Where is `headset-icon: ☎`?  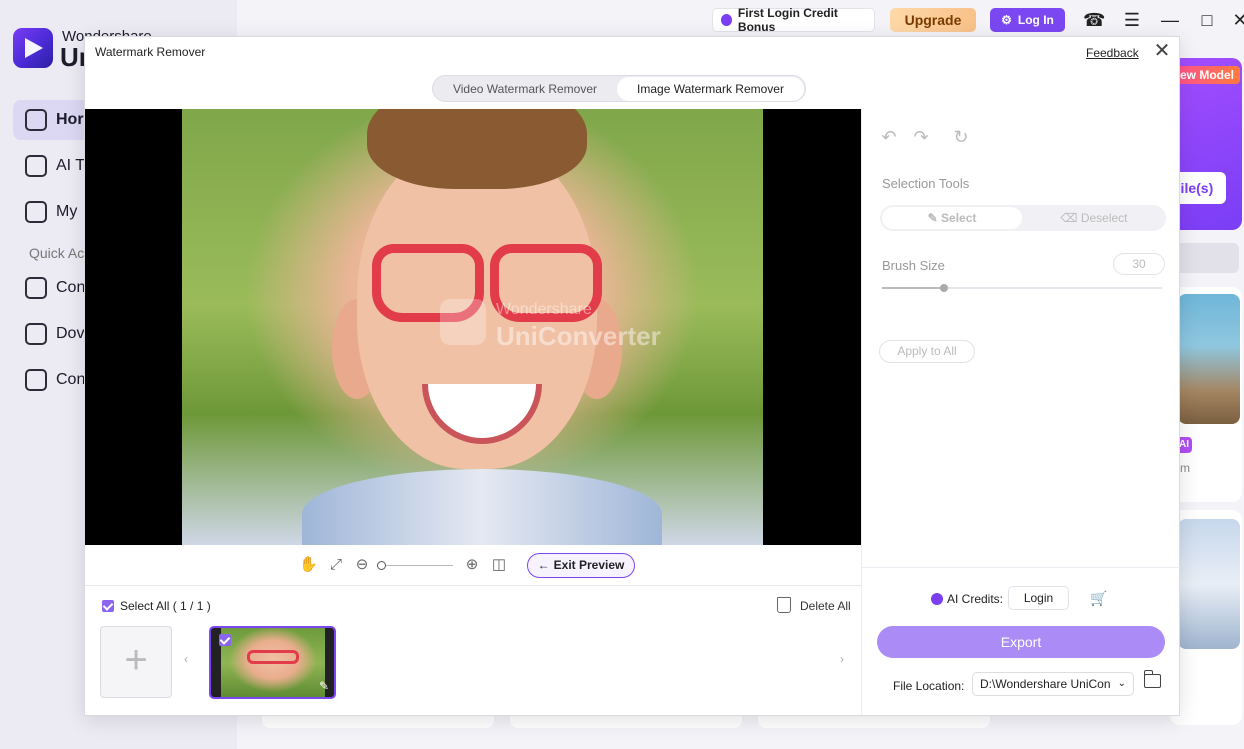 headset-icon: ☎ is located at coordinates (1094, 20).